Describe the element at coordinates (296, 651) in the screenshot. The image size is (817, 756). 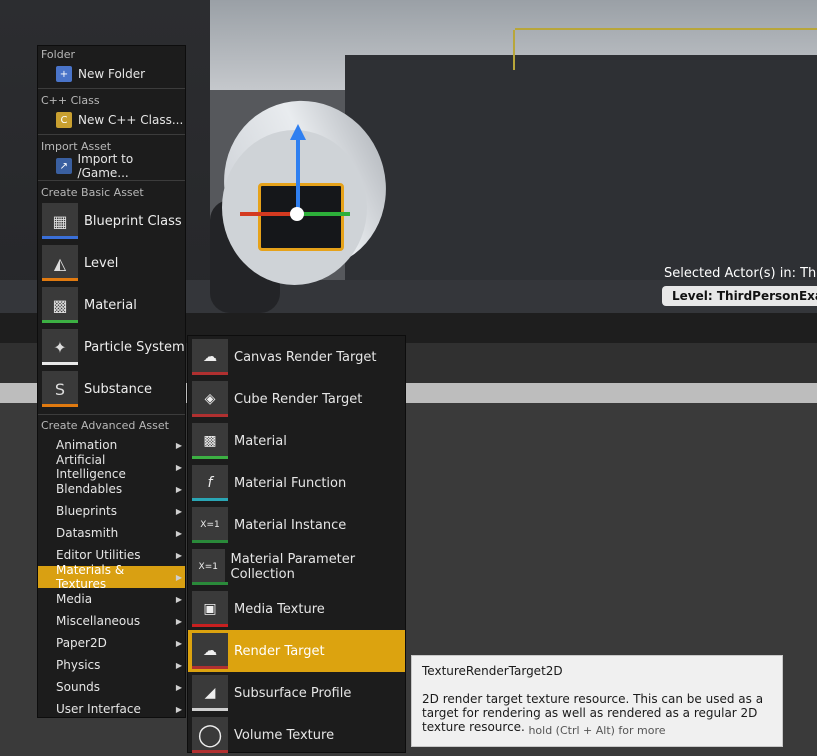
I see `submenu-item-render-target: ☁ Render Target` at that location.